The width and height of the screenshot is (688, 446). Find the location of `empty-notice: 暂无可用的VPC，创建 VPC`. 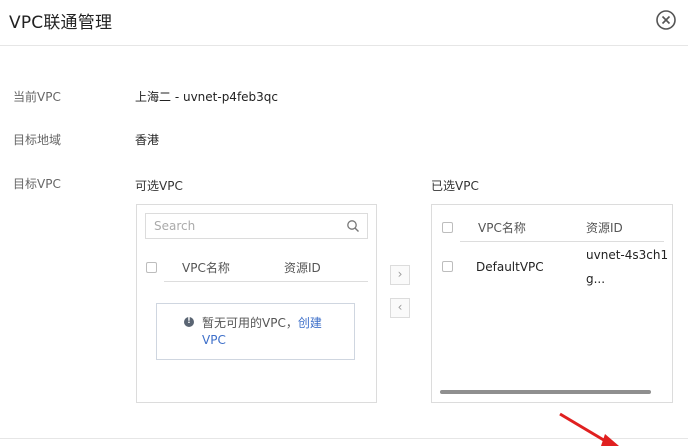

empty-notice: 暂无可用的VPC，创建 VPC is located at coordinates (255, 331).